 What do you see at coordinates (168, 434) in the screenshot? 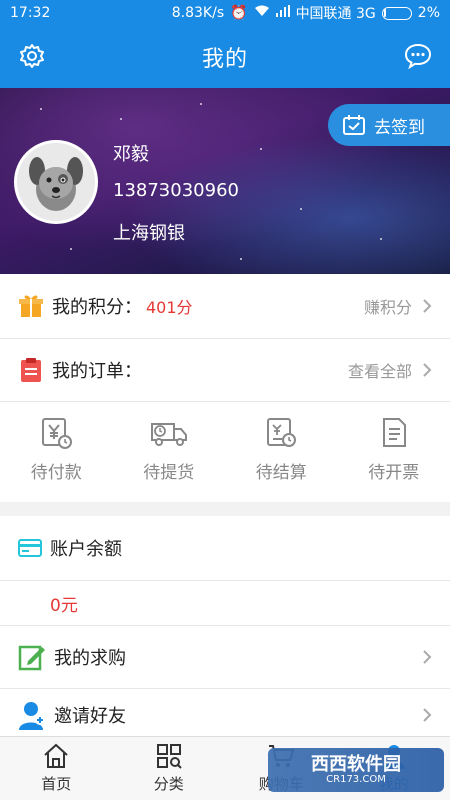
I see `truck-clock-icon` at bounding box center [168, 434].